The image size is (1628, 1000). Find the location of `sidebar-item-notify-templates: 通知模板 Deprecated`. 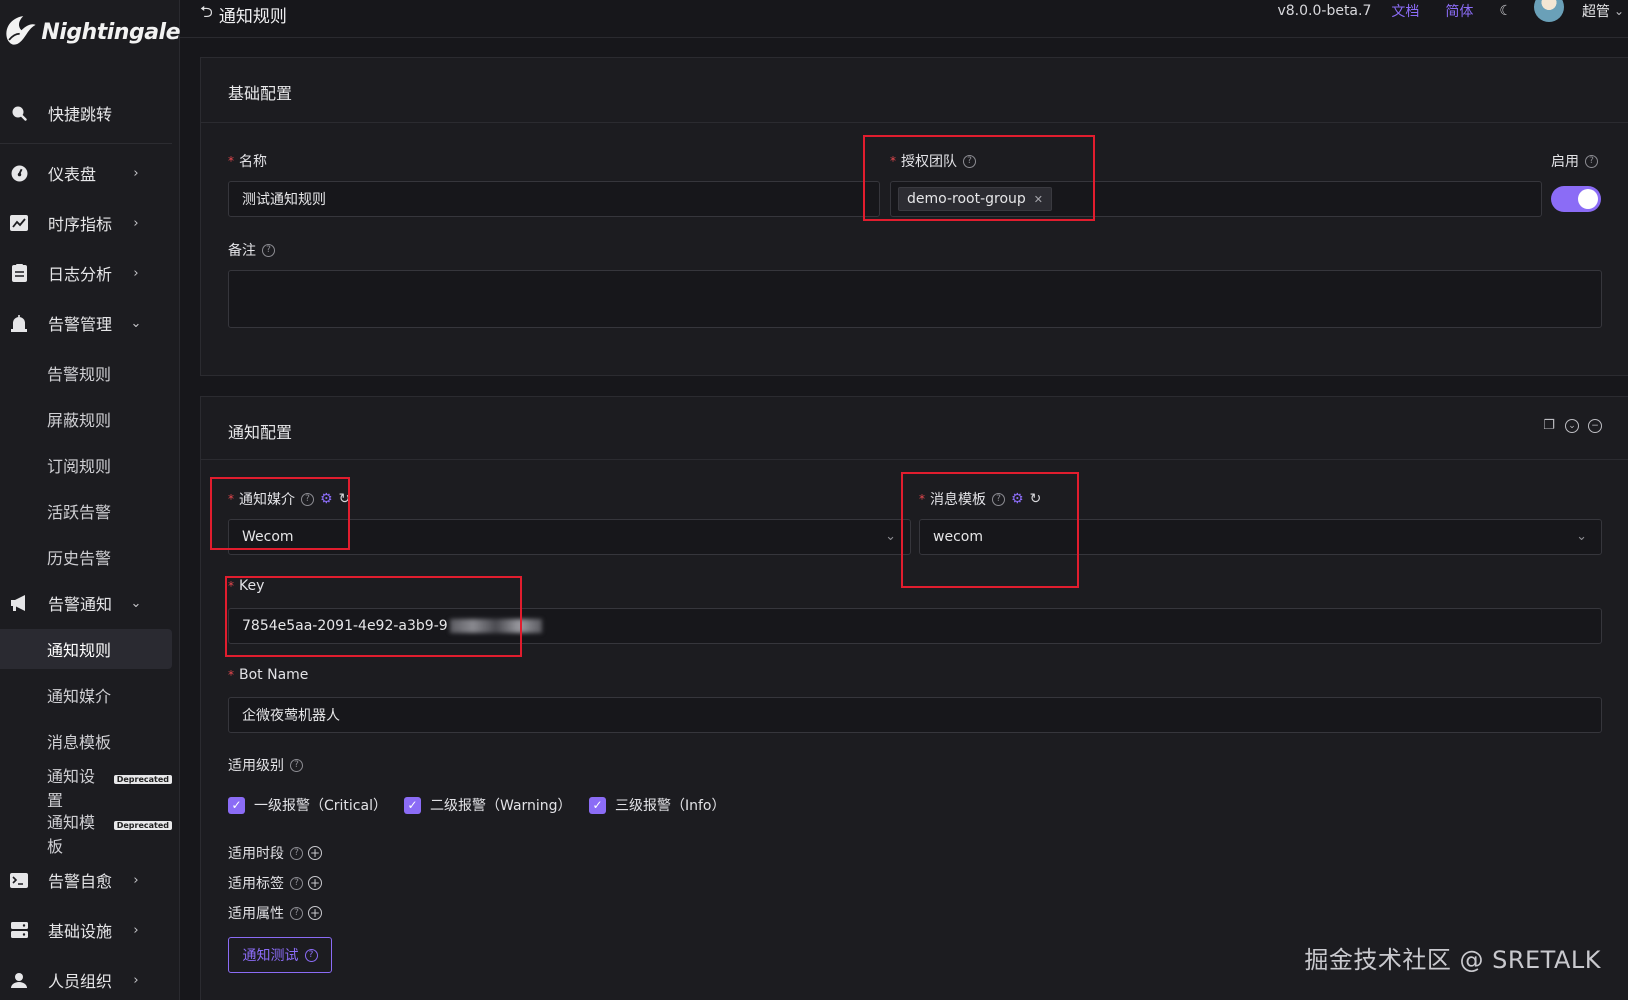

sidebar-item-notify-templates: 通知模板 Deprecated is located at coordinates (86, 834).